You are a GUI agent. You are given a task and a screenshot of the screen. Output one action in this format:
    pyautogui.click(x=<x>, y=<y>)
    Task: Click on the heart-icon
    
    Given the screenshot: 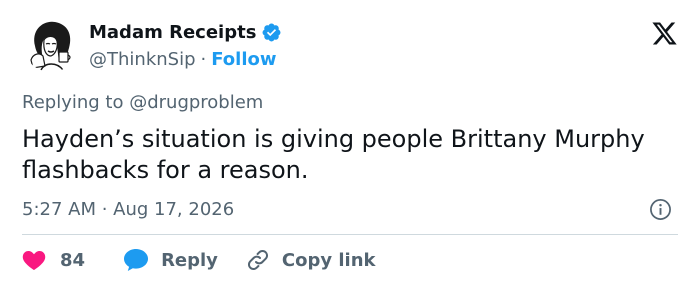 What is the action you would take?
    pyautogui.click(x=34, y=260)
    